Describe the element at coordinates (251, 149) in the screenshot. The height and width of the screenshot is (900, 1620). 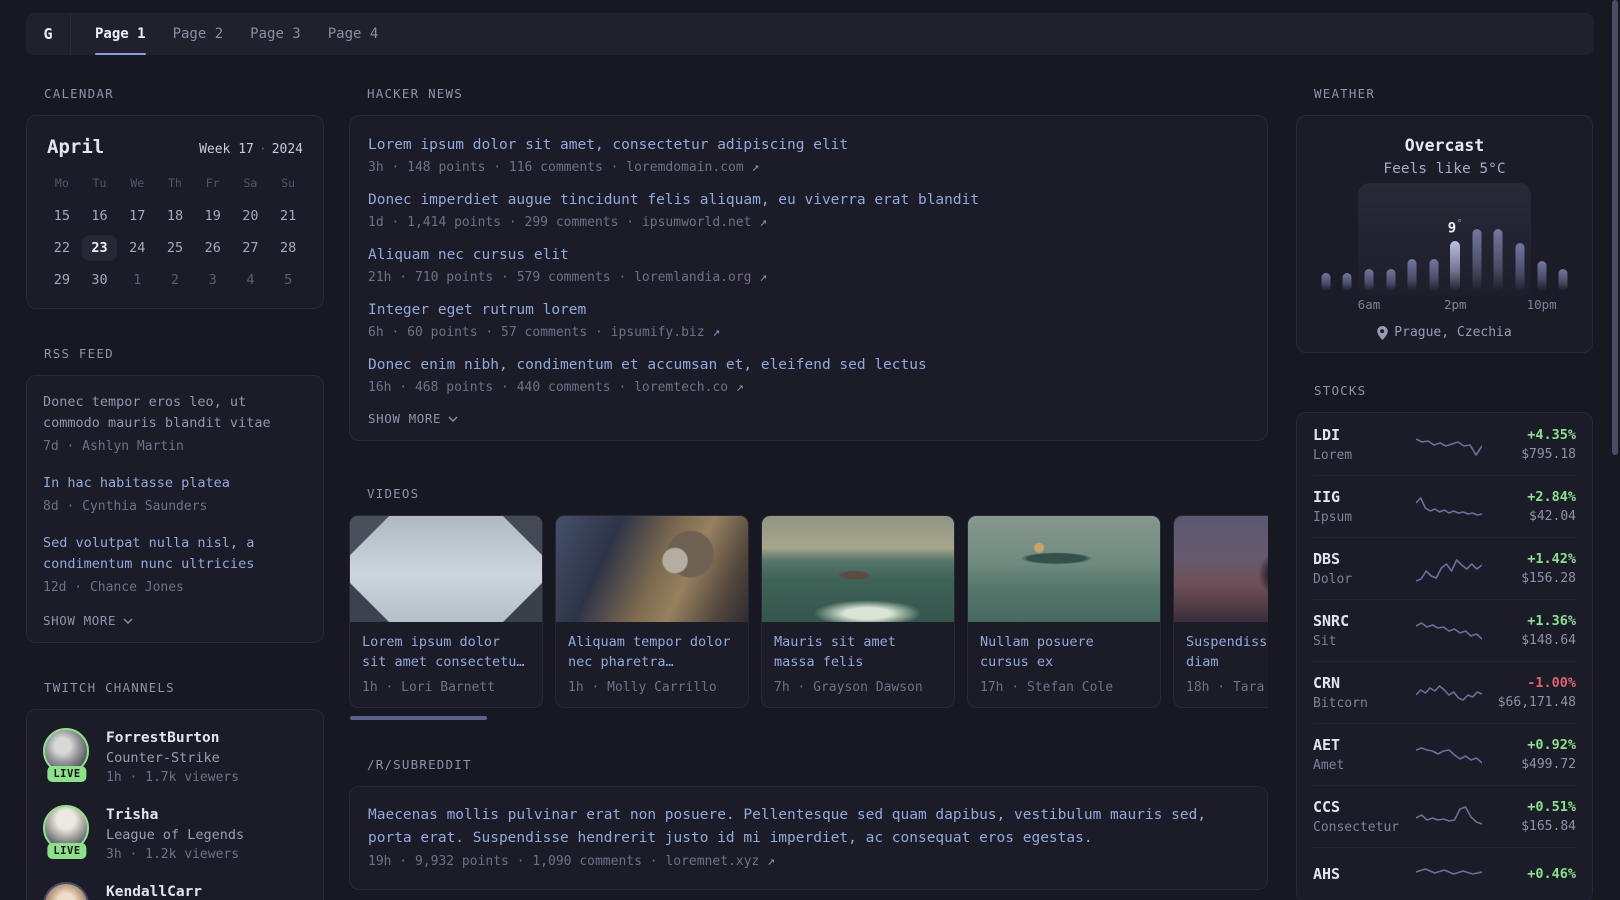
I see `calendar-week-info: Week 17 · 2024` at that location.